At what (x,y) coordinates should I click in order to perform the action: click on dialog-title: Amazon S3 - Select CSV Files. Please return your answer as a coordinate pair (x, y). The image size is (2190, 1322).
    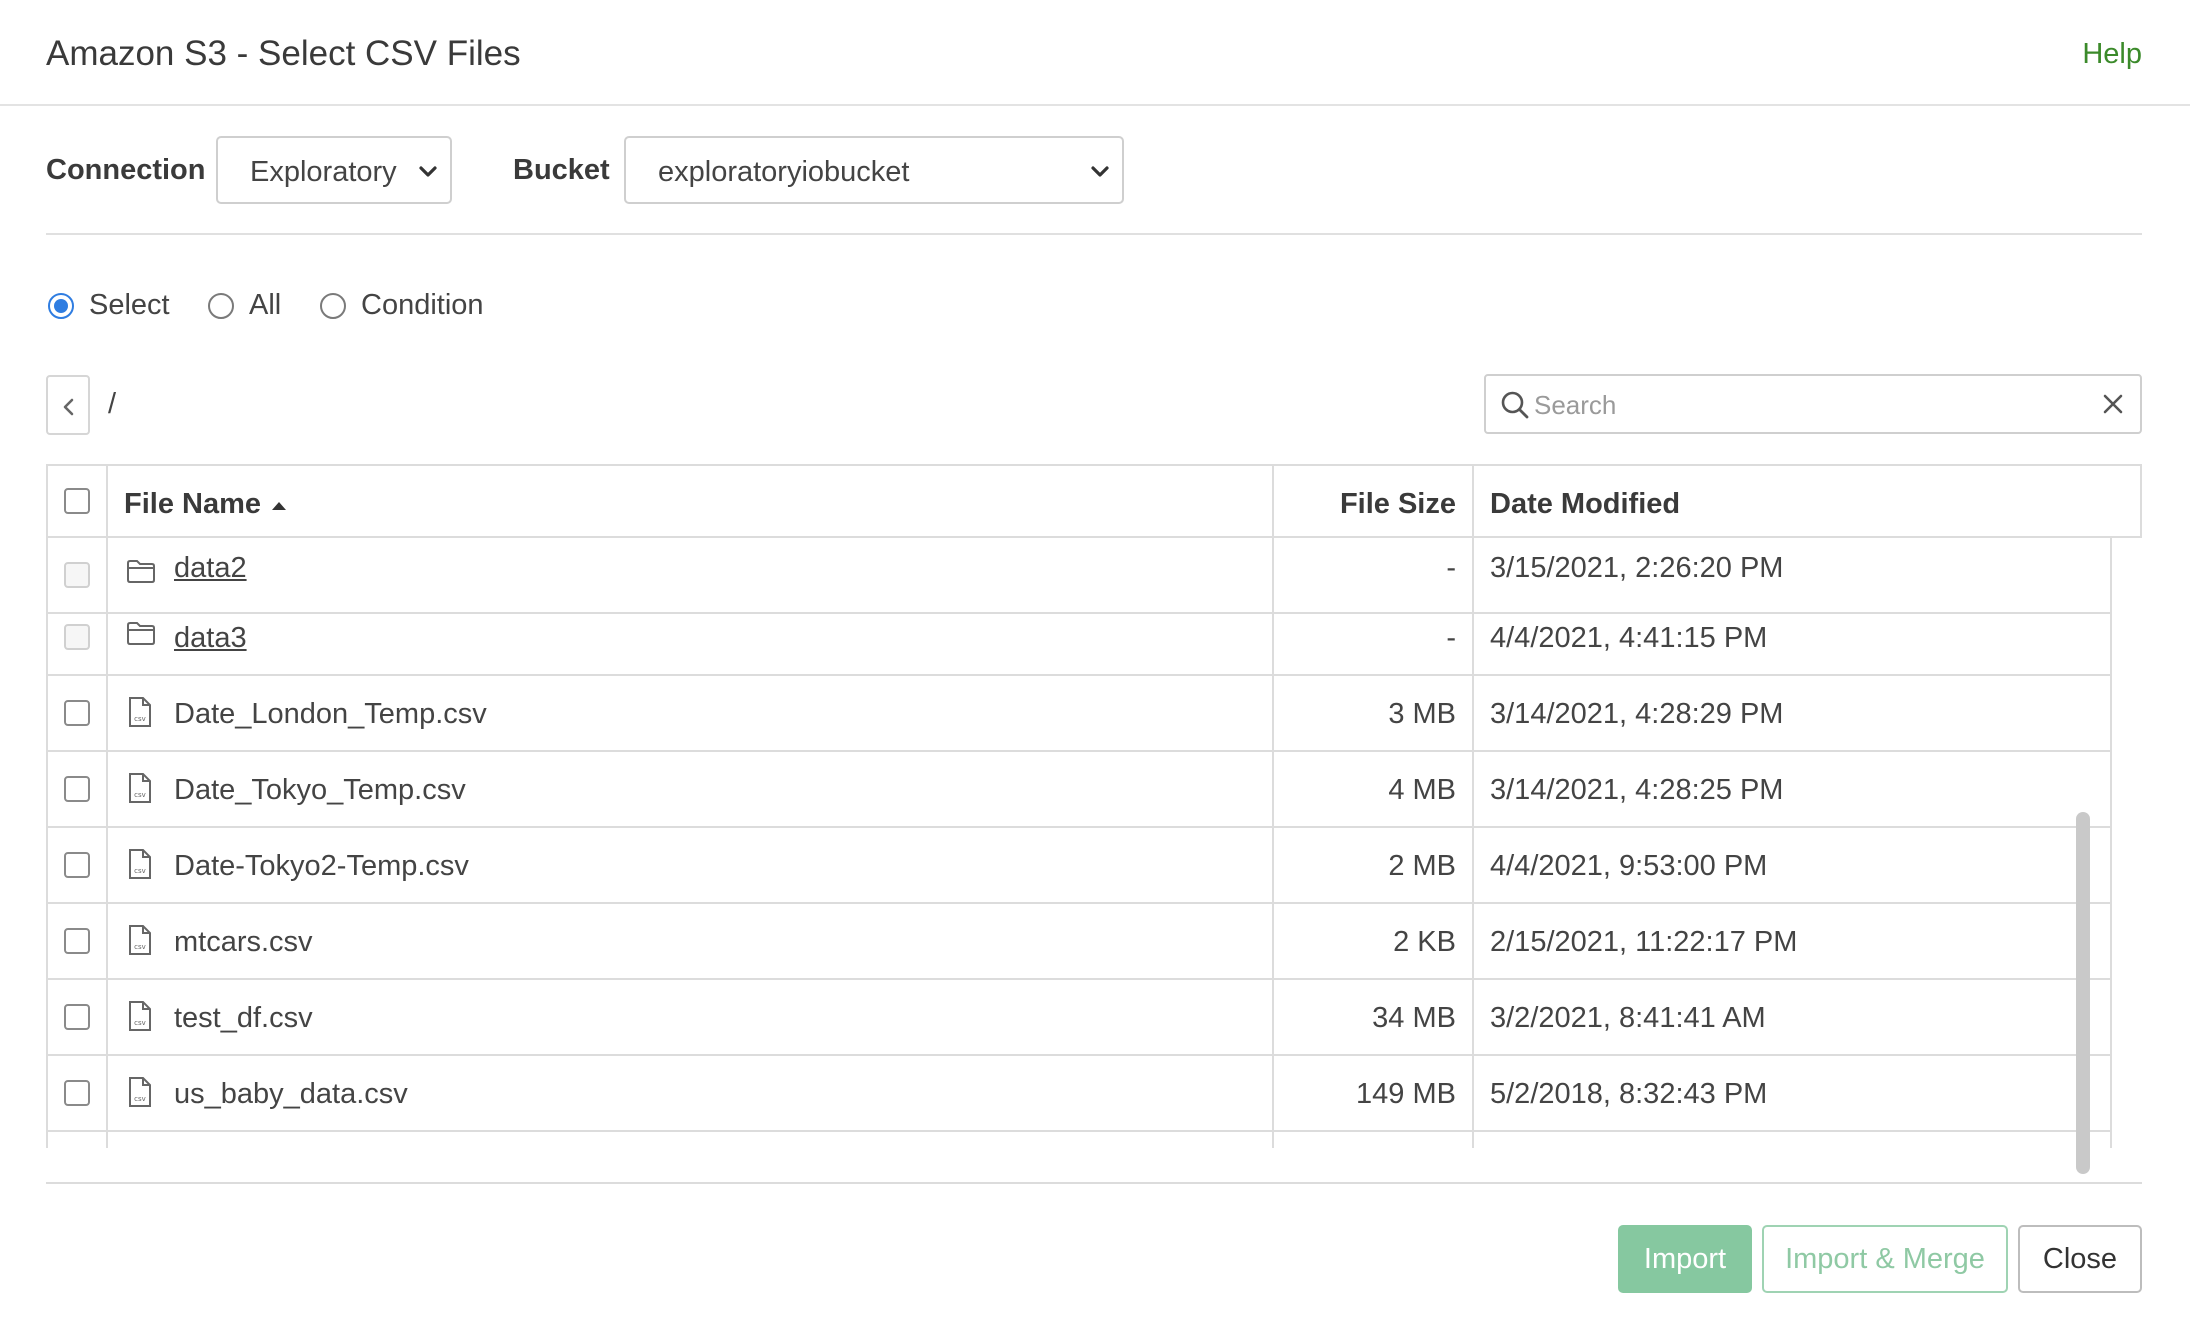
    Looking at the image, I should click on (283, 53).